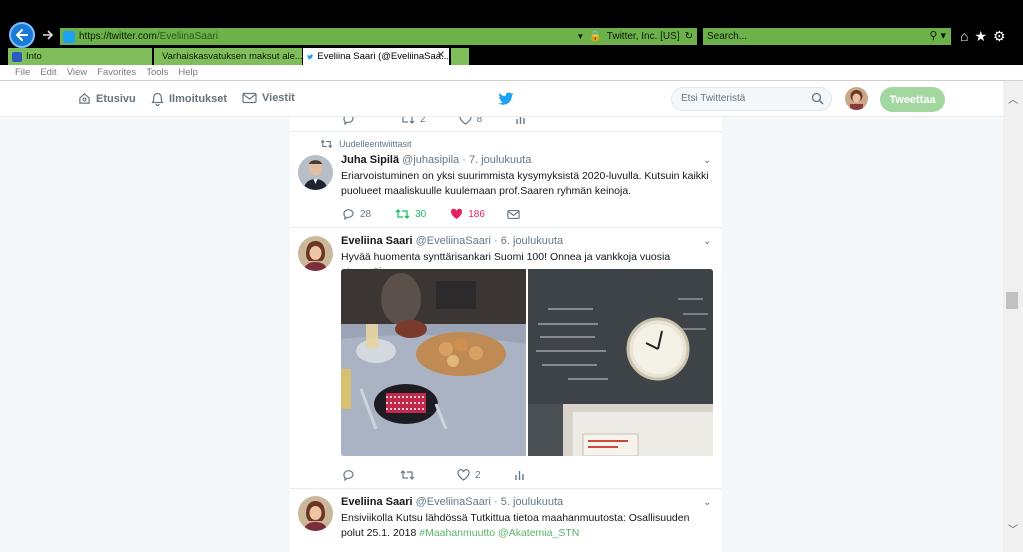 This screenshot has height=552, width=1023. What do you see at coordinates (77, 72) in the screenshot?
I see `menu-view: View` at bounding box center [77, 72].